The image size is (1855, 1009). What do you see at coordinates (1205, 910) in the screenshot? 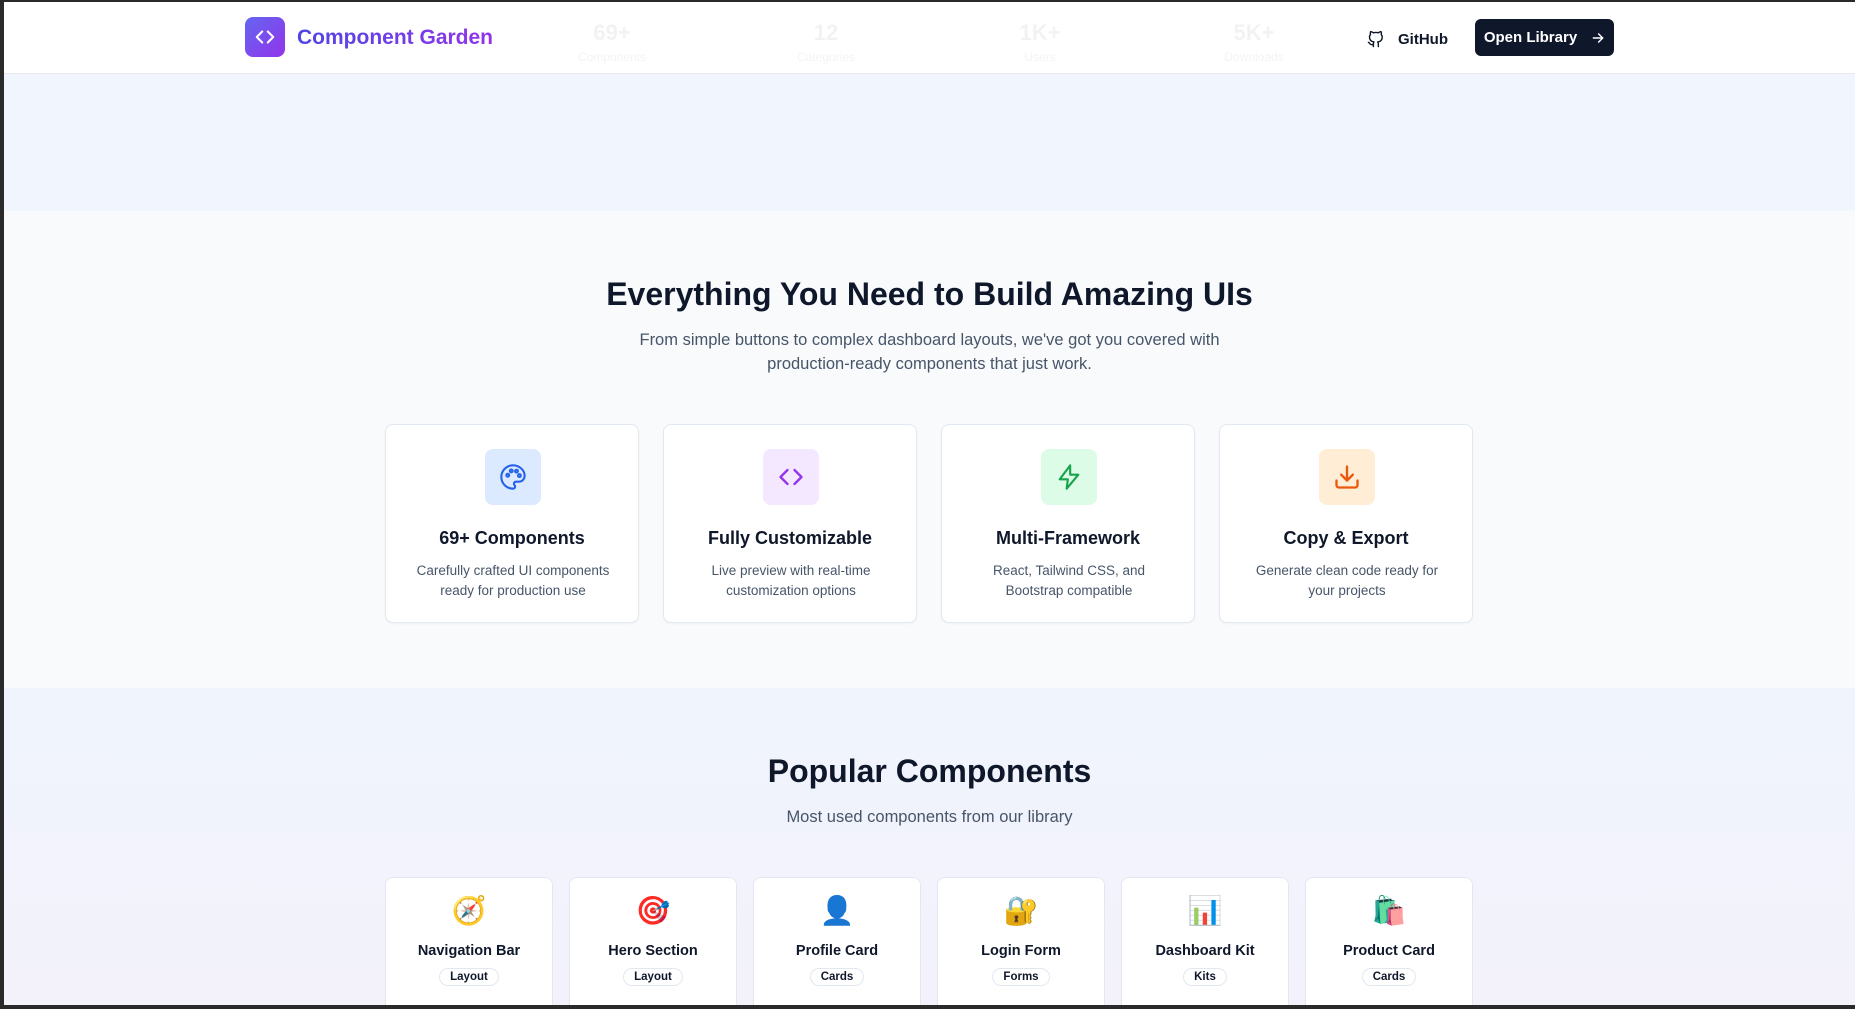
I see `bar-chart-icon: 📊` at bounding box center [1205, 910].